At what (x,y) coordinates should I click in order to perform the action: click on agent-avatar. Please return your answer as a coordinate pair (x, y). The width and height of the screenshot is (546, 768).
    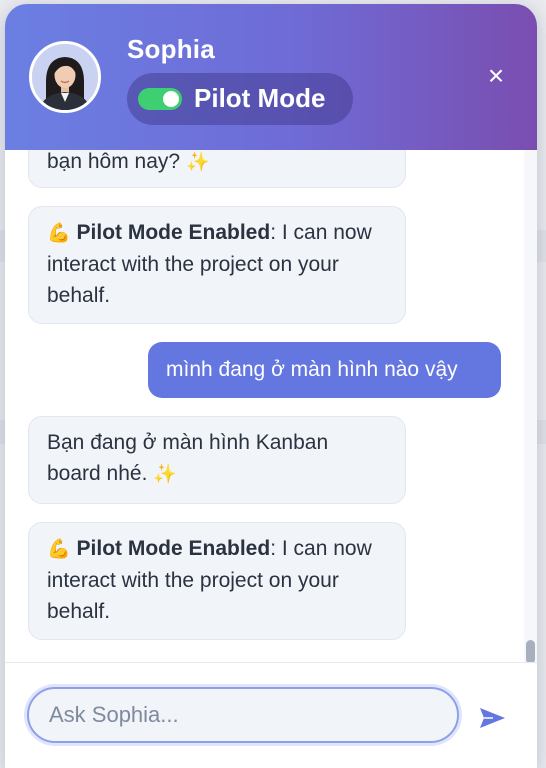
    Looking at the image, I should click on (65, 77).